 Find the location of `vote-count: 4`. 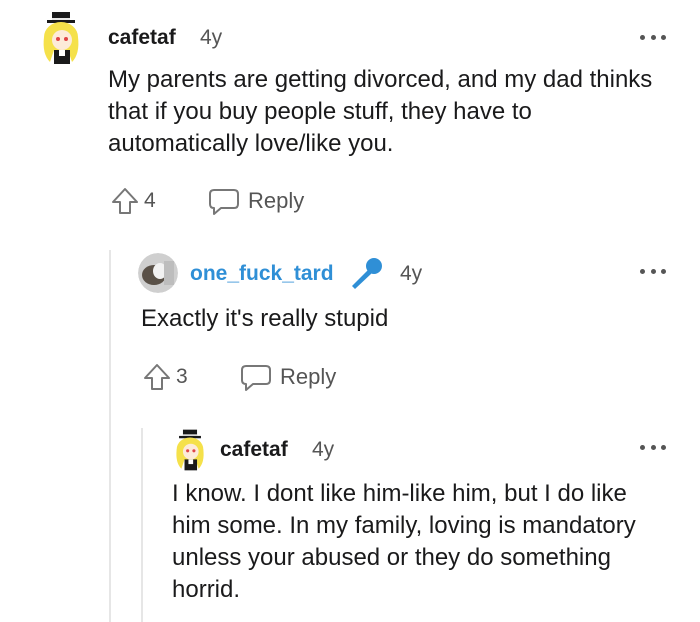

vote-count: 4 is located at coordinates (150, 200).